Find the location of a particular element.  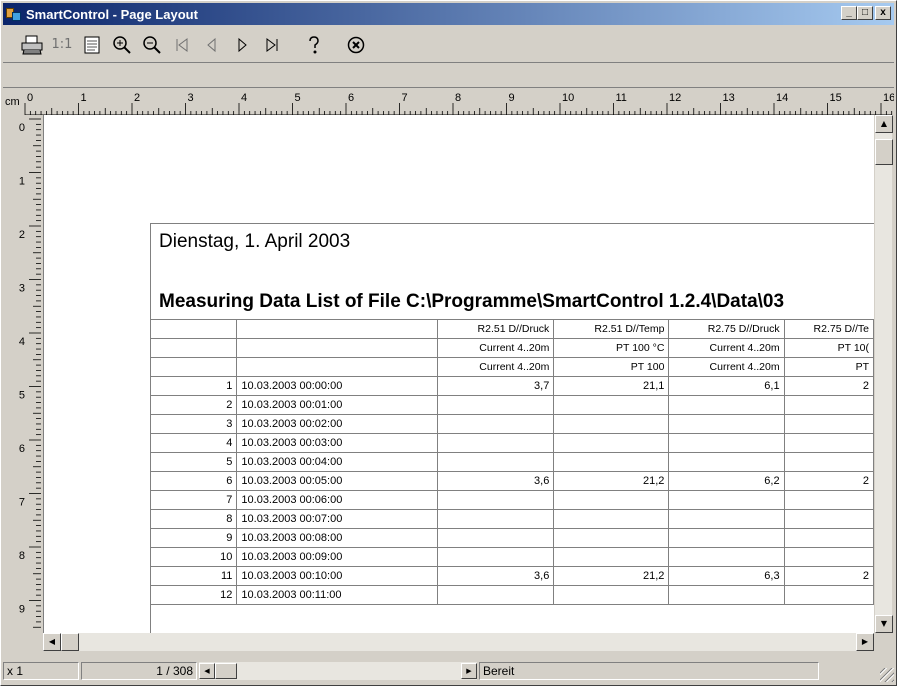

row-value: 3,7 is located at coordinates (496, 386).